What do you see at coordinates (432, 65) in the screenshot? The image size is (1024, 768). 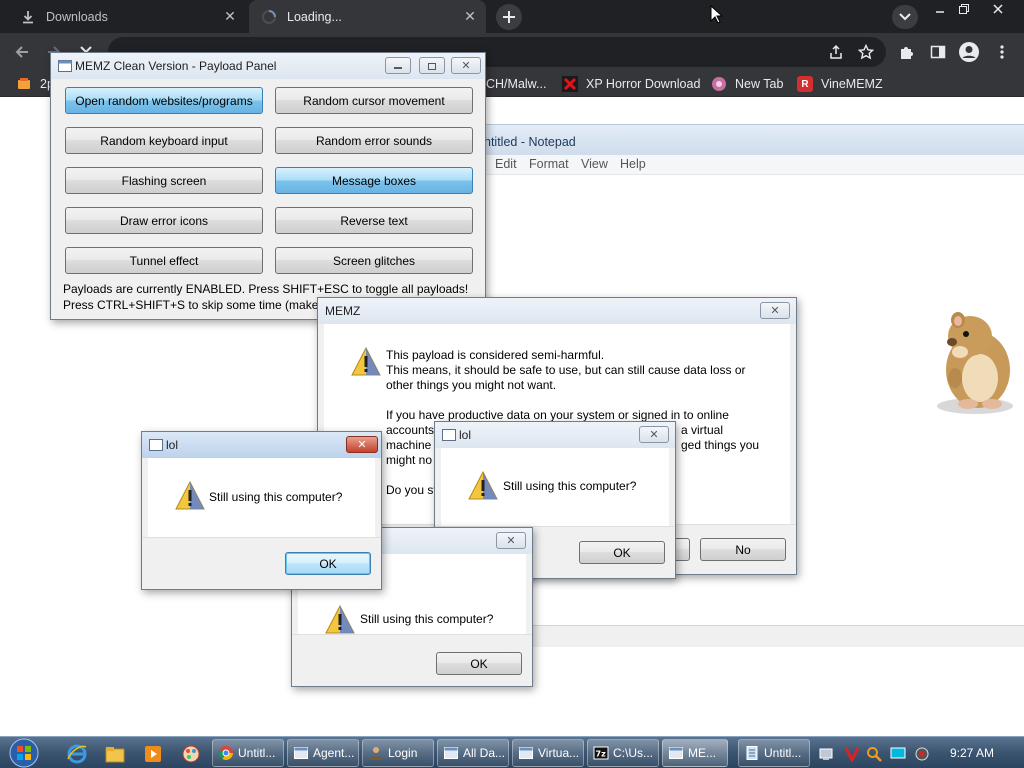 I see `maximize-button` at bounding box center [432, 65].